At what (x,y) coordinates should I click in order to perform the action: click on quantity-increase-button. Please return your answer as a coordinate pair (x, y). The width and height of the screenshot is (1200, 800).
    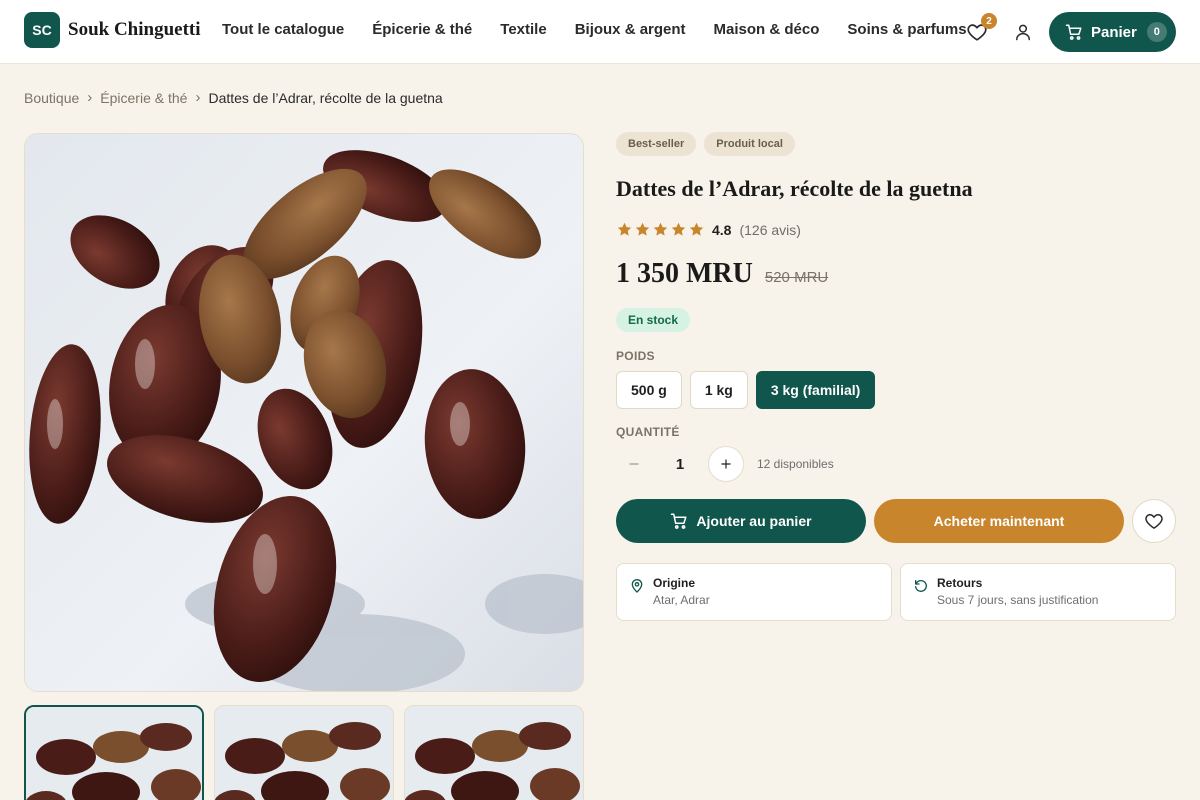
    Looking at the image, I should click on (726, 464).